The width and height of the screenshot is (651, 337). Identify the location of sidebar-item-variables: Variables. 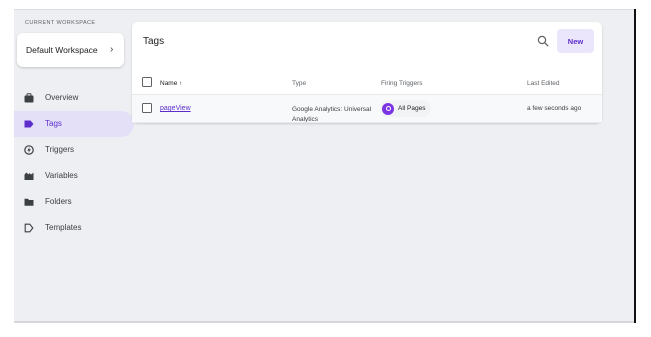
(74, 176).